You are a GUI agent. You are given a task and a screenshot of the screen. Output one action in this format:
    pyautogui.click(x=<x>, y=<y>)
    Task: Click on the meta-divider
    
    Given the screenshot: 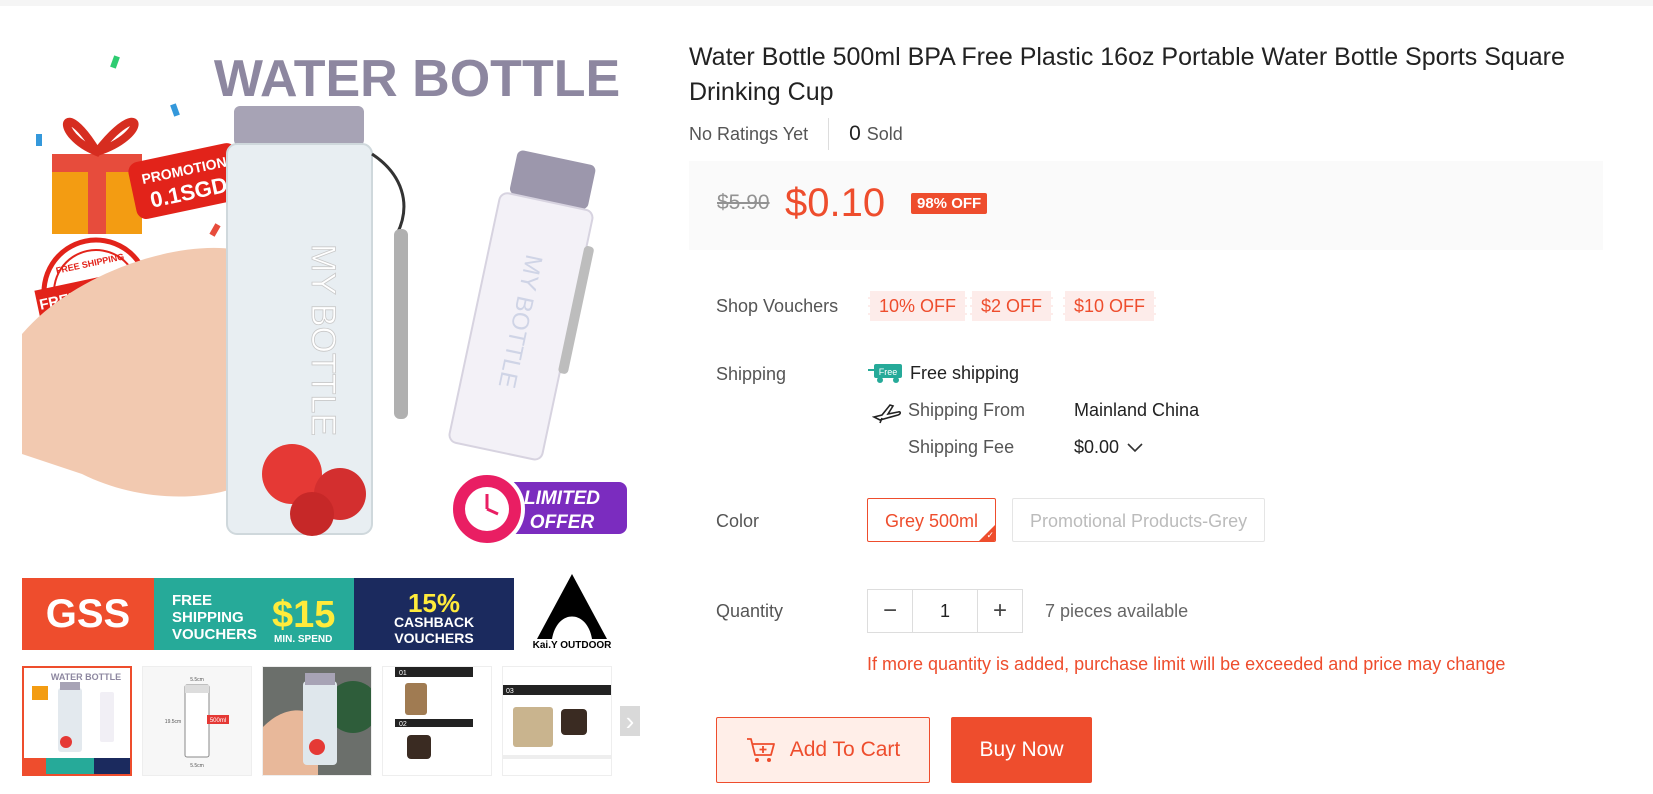 What is the action you would take?
    pyautogui.click(x=829, y=134)
    